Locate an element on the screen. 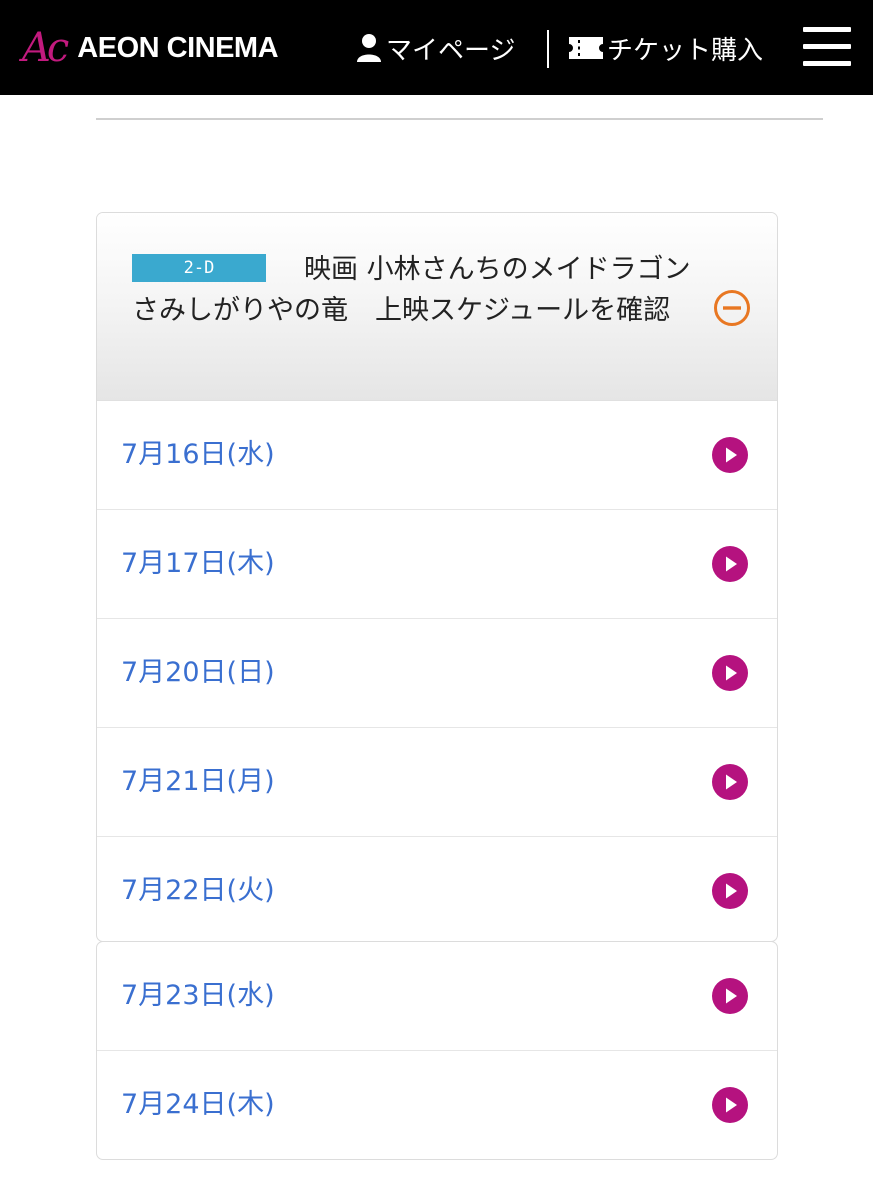  date-label: 7月23日(水) is located at coordinates (198, 995).